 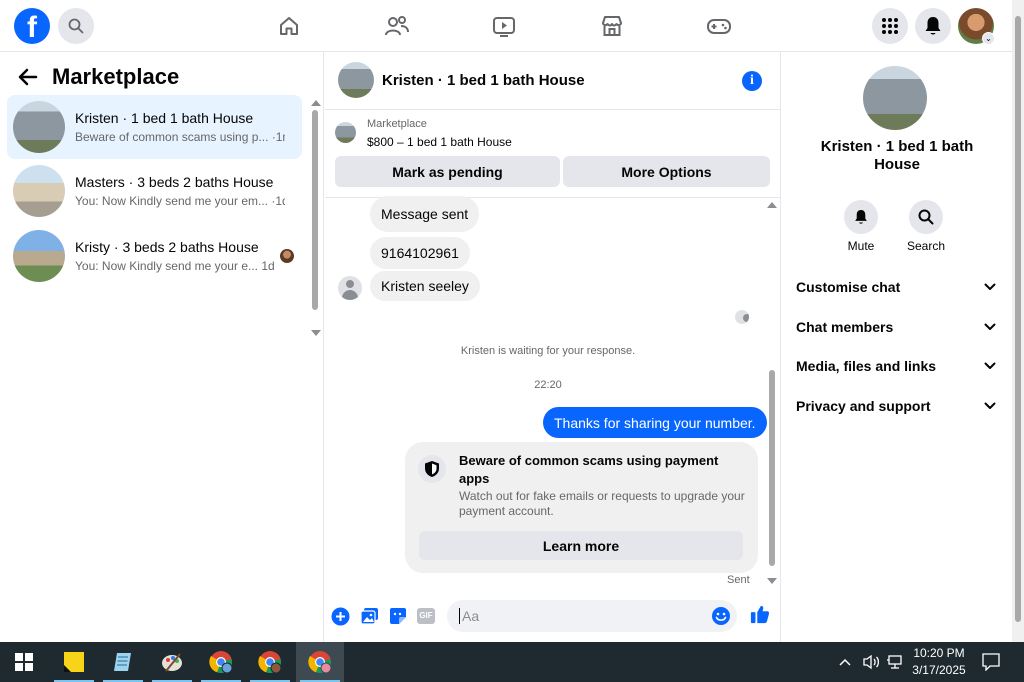 I want to click on section-privacy-support: Privacy and support, so click(x=896, y=406).